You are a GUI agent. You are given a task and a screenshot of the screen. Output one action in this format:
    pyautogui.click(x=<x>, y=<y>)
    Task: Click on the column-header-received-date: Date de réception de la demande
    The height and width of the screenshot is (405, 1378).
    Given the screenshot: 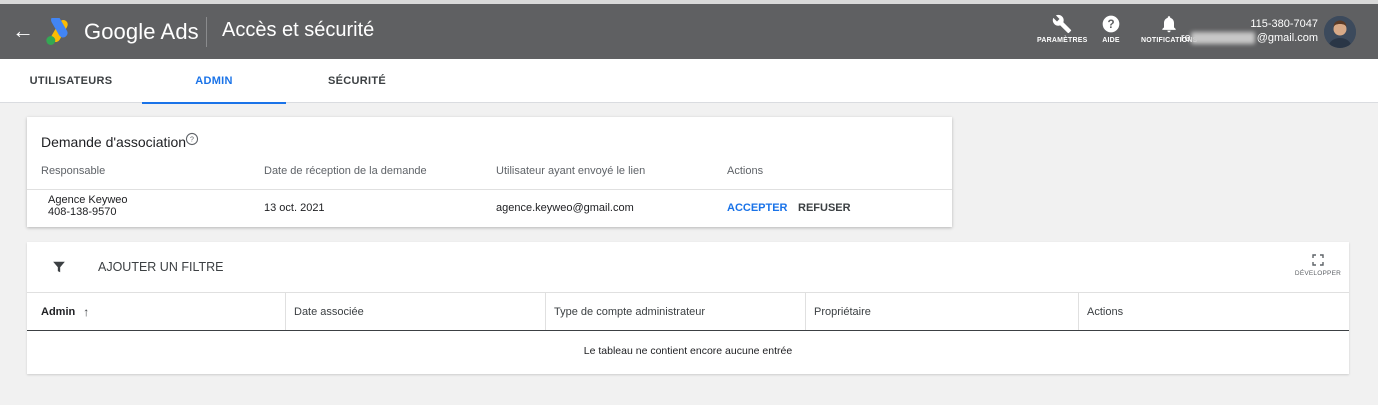 What is the action you would take?
    pyautogui.click(x=345, y=171)
    